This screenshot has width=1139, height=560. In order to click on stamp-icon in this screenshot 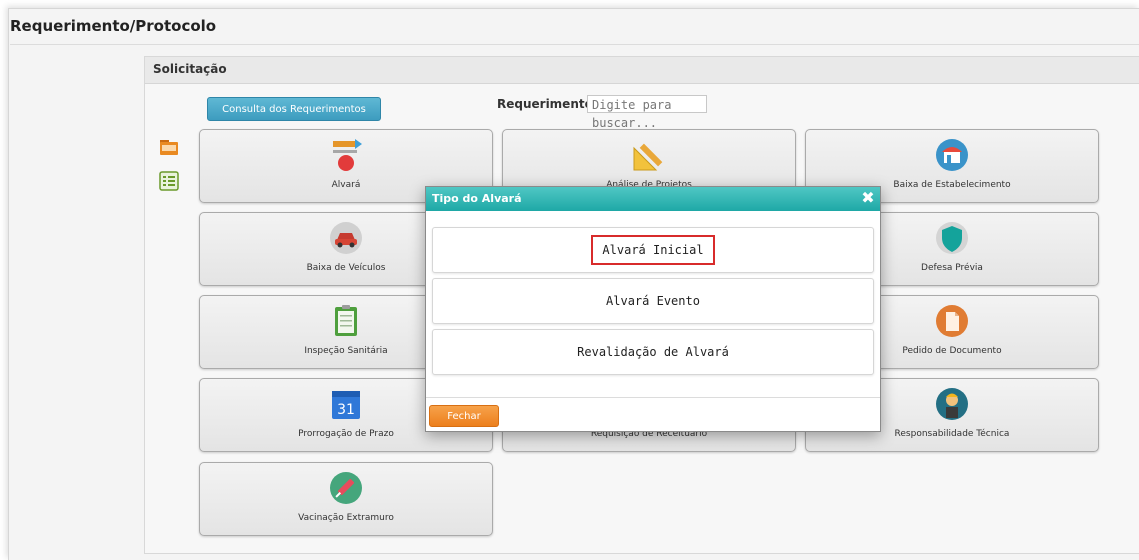, I will do `click(347, 155)`.